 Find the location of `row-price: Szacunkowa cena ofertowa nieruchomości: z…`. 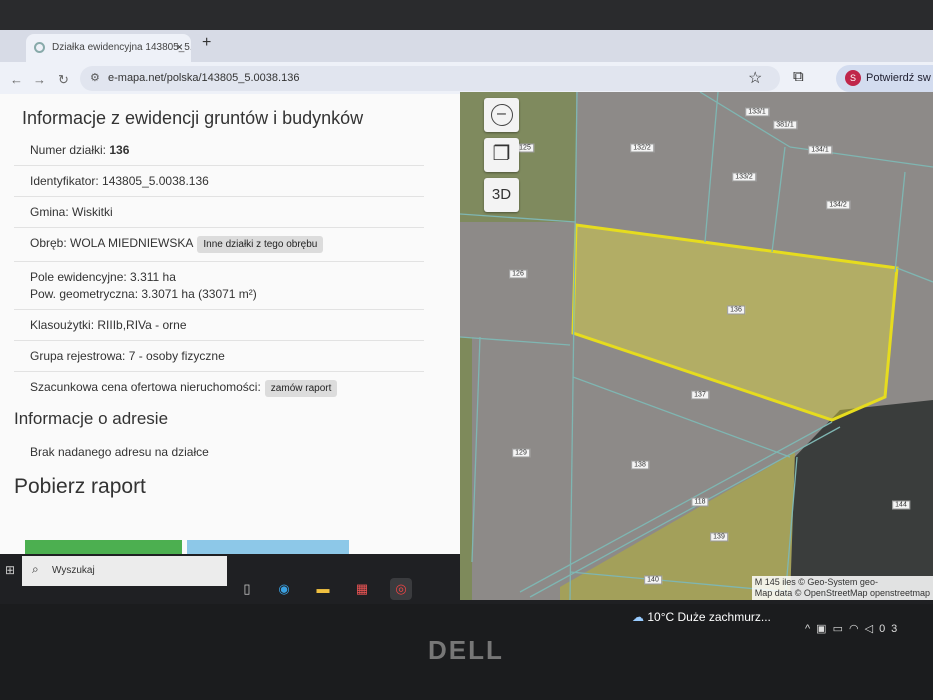

row-price: Szacunkowa cena ofertowa nieruchomości: z… is located at coordinates (219, 388).